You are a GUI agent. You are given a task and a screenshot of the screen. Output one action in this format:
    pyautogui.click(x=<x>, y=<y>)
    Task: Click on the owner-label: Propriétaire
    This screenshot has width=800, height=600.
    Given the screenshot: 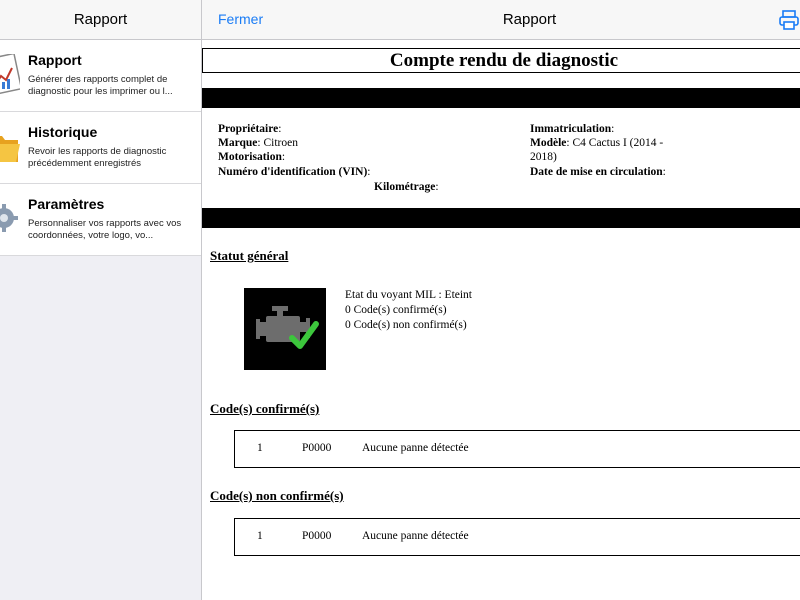 What is the action you would take?
    pyautogui.click(x=248, y=129)
    